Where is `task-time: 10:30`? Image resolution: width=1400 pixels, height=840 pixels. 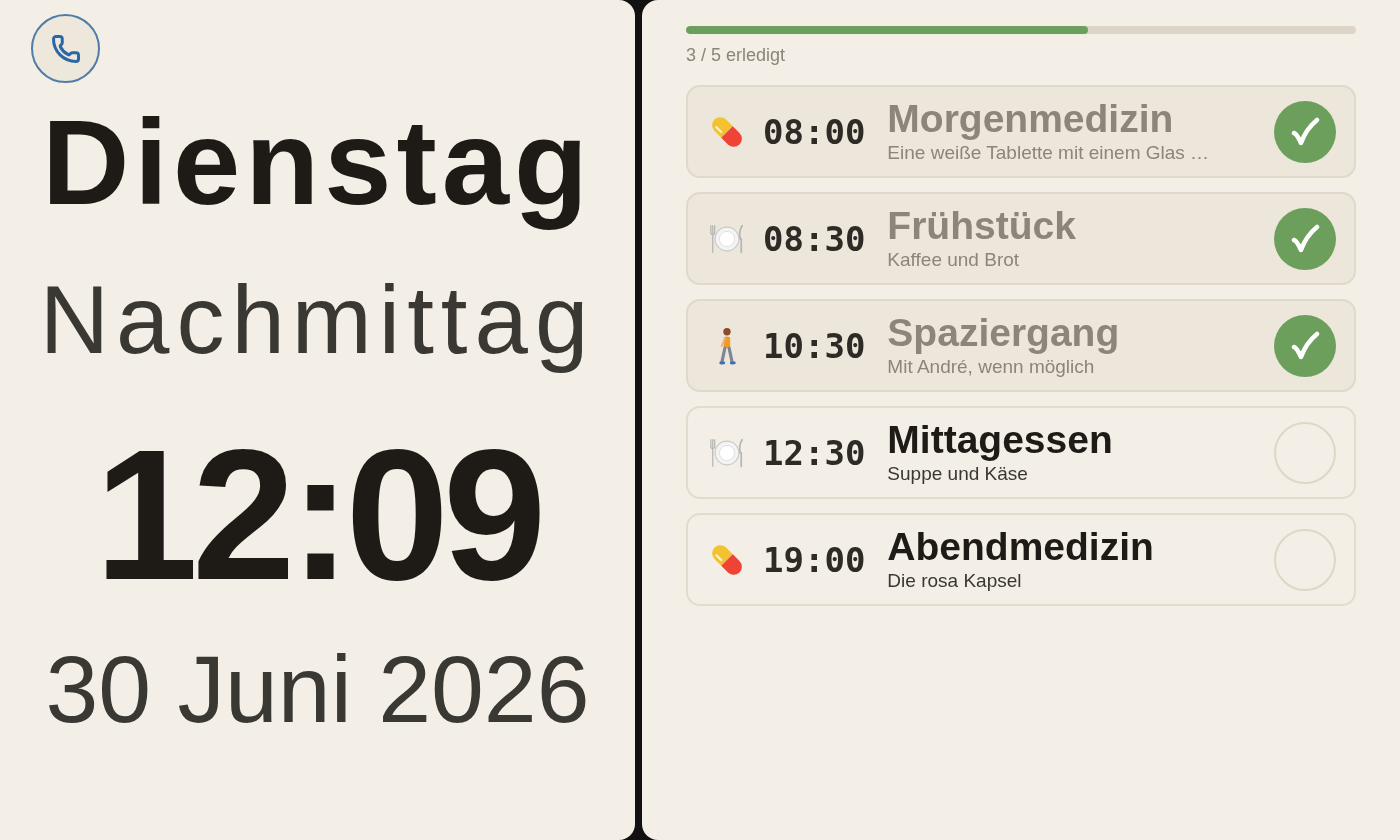
task-time: 10:30 is located at coordinates (814, 345).